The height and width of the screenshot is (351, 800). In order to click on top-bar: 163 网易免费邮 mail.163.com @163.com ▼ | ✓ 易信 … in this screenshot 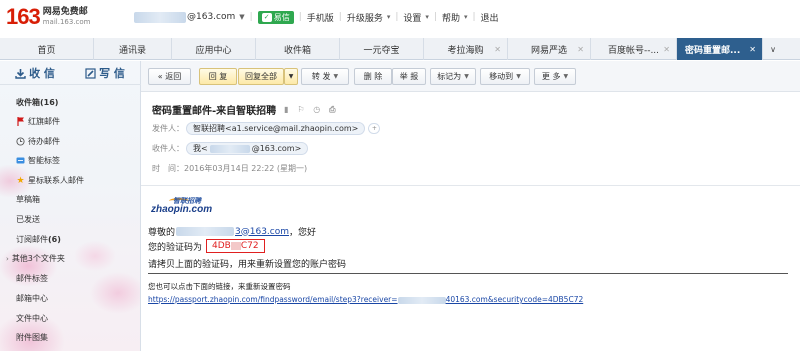, I will do `click(400, 17)`.